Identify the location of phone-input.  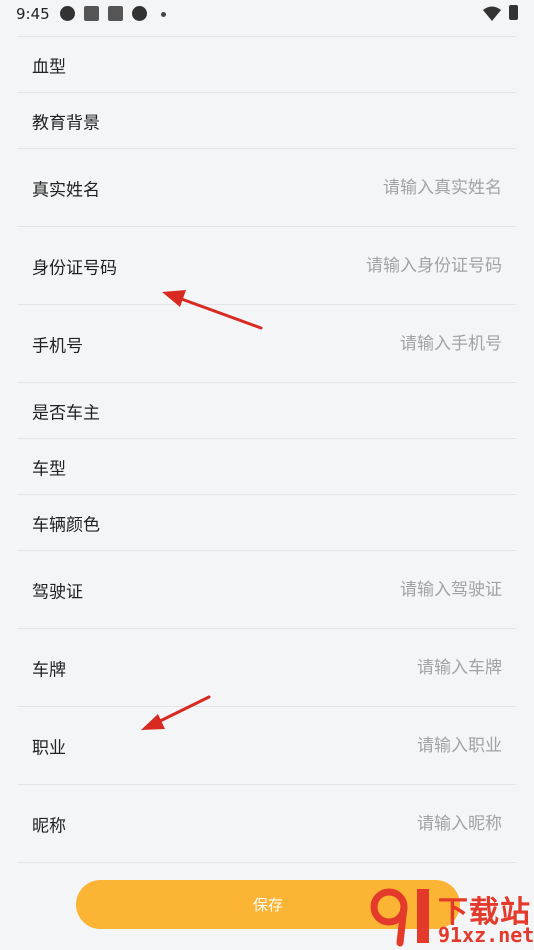
(372, 343).